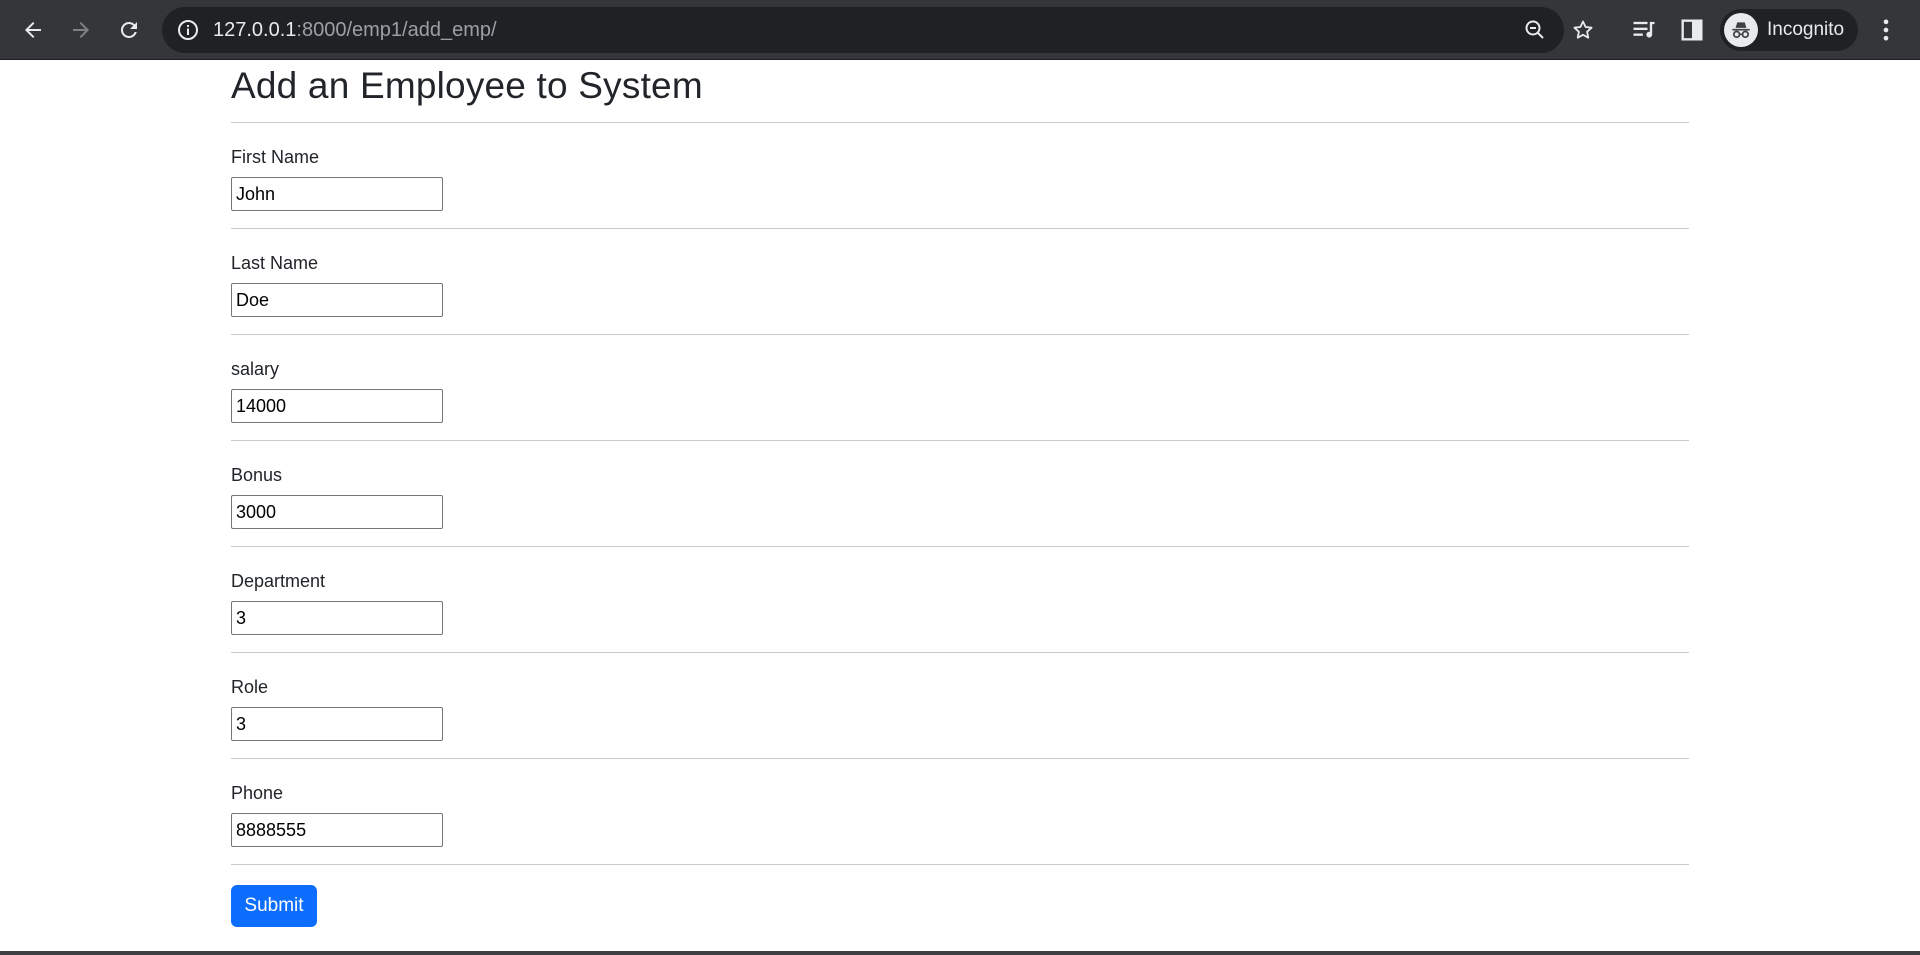  I want to click on back-button, so click(33, 30).